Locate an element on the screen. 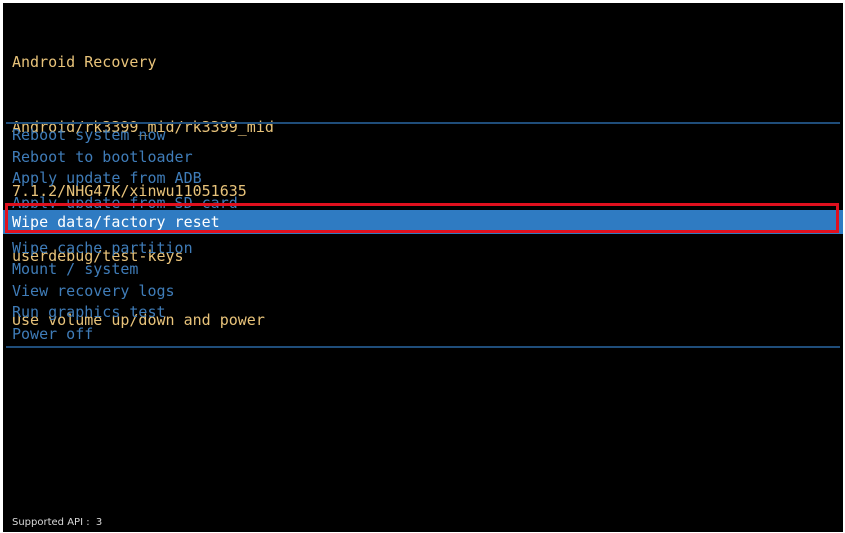 The image size is (845, 533). menu-item-wipe-cache: Wipe cache partition is located at coordinates (423, 249).